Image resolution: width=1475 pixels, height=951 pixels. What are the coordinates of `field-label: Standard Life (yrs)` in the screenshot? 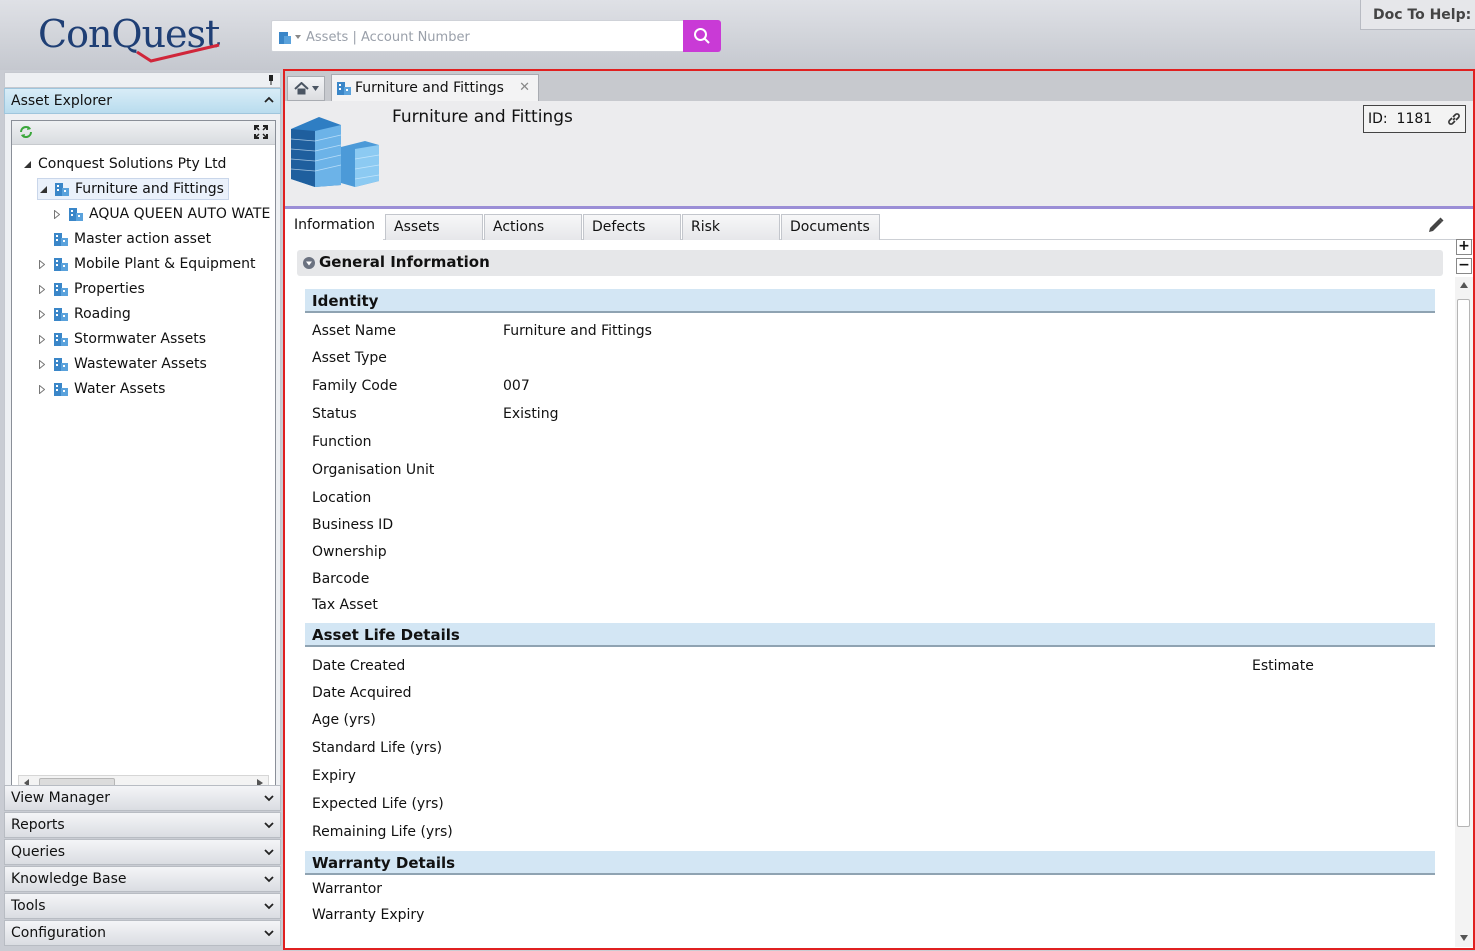 It's located at (377, 748).